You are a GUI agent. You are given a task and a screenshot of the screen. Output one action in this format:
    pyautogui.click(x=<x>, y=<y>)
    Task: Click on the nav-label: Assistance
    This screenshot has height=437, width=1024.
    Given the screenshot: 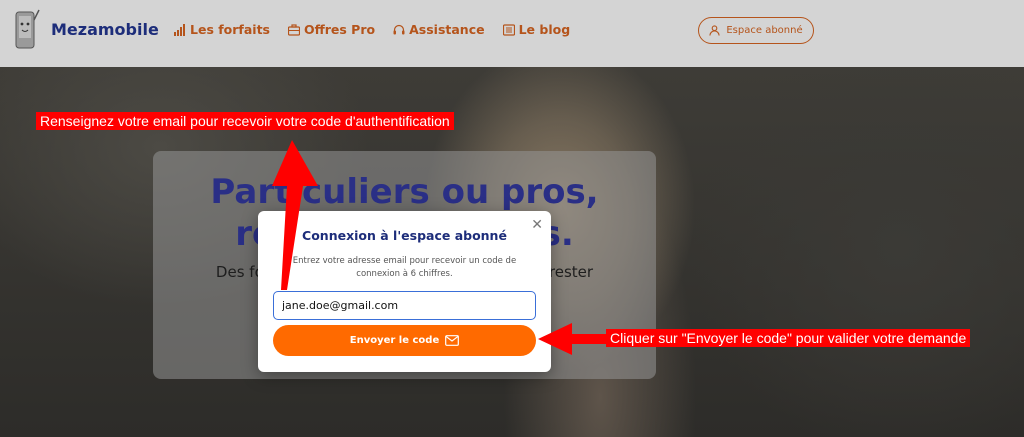 What is the action you would take?
    pyautogui.click(x=447, y=29)
    